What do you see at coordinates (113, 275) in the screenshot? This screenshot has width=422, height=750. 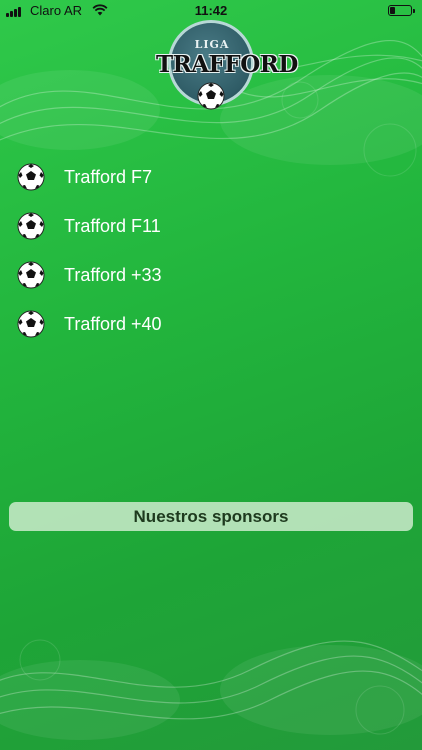 I see `menu-item-label: Trafford +33` at bounding box center [113, 275].